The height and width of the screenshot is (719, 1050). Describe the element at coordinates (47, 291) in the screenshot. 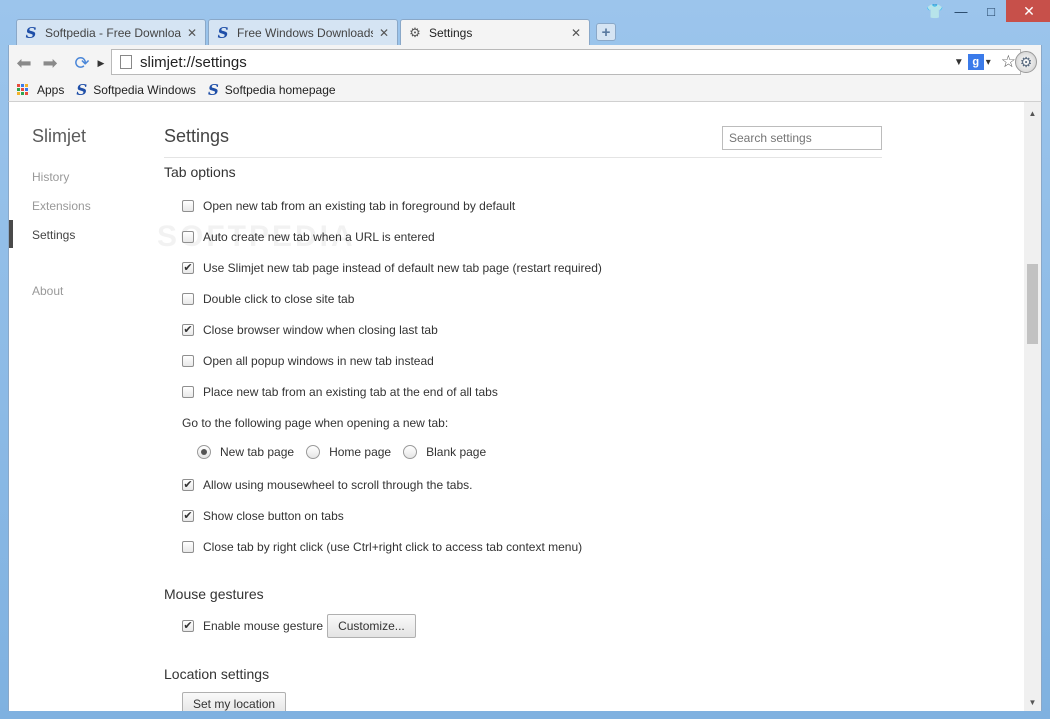

I see `sidebar-item-about: About` at that location.